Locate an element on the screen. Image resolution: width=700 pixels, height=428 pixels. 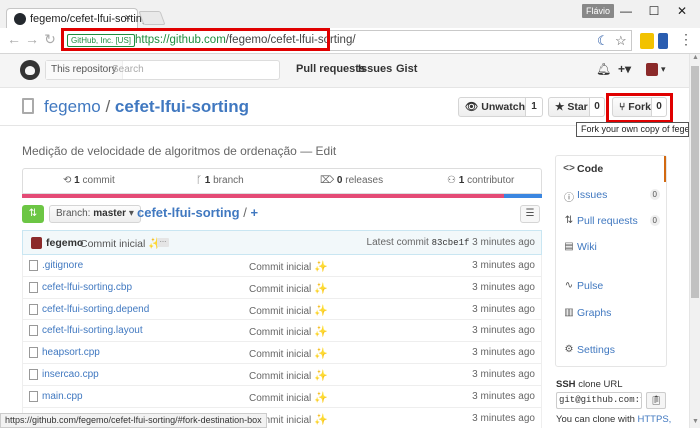
sidebar-item-graphs: ▥ Graphs is located at coordinates (611, 313).